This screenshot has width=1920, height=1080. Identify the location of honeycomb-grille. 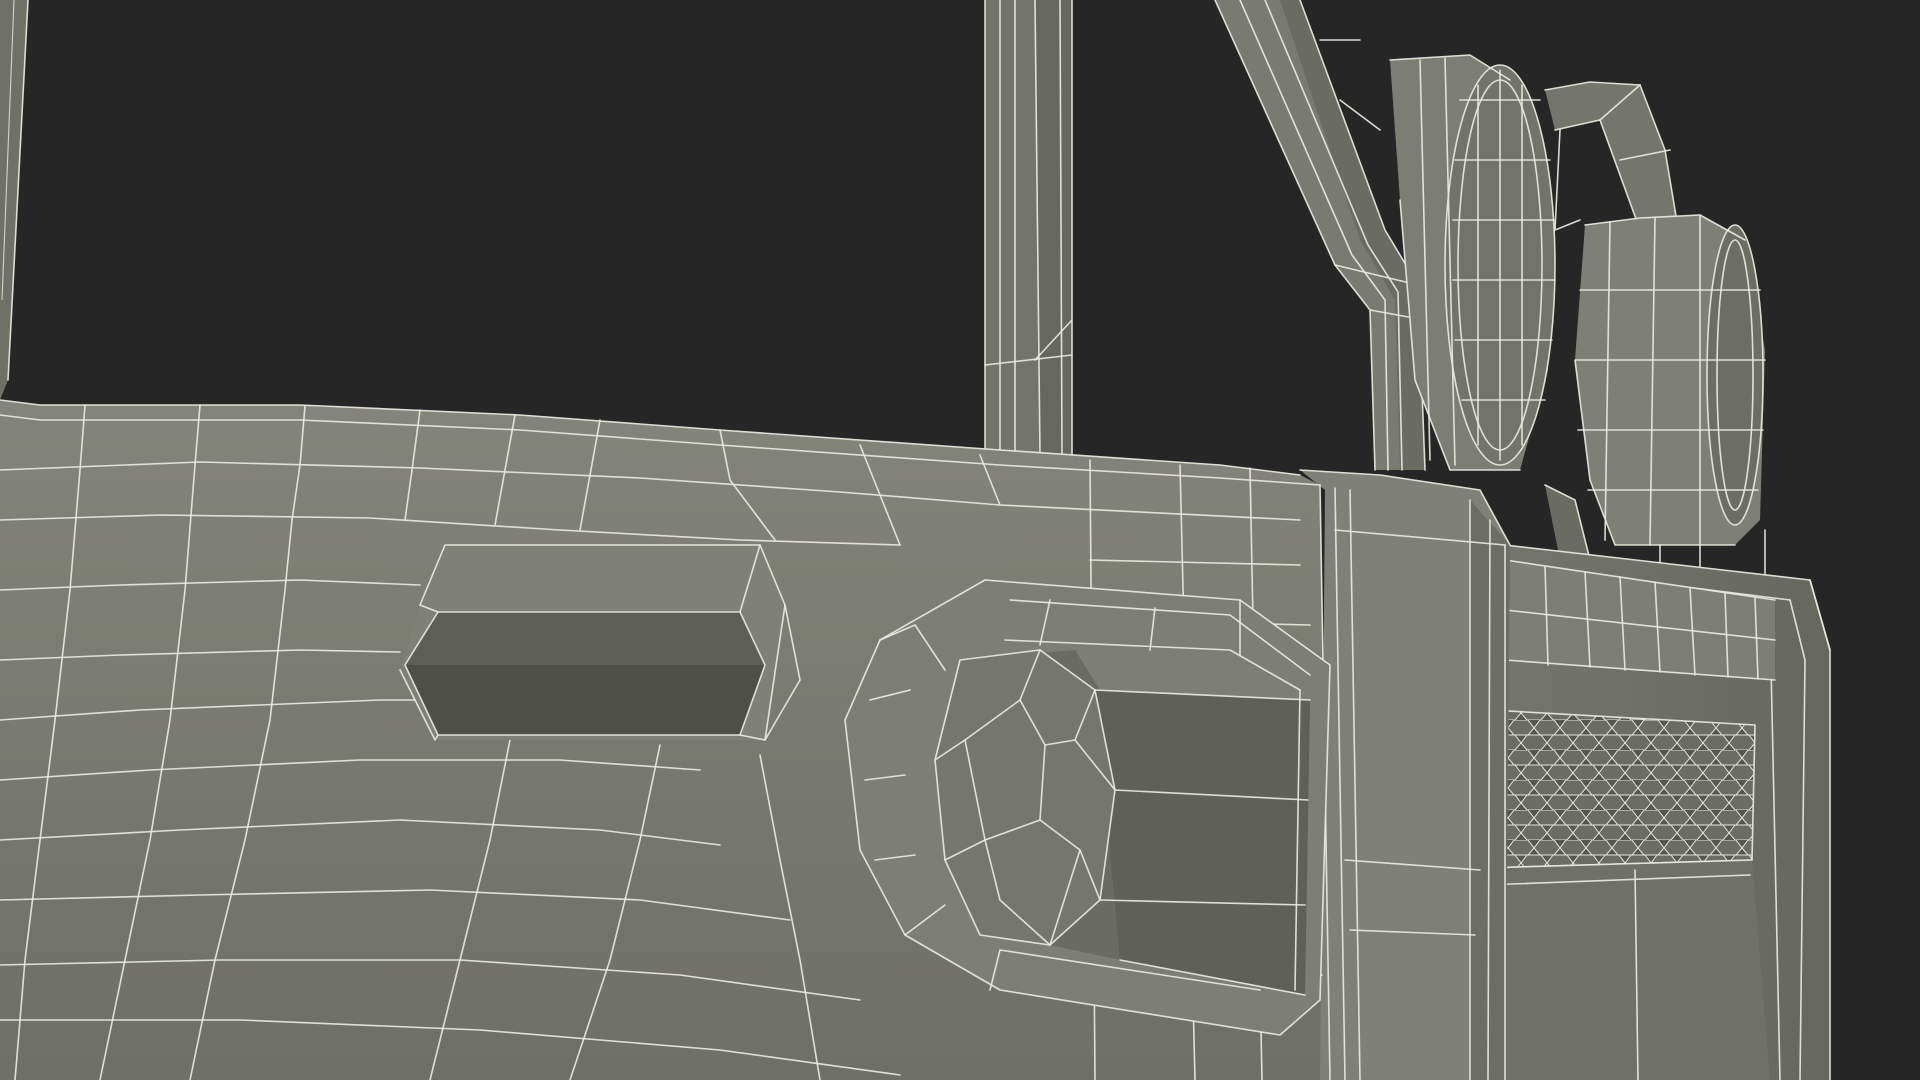
(1620, 789).